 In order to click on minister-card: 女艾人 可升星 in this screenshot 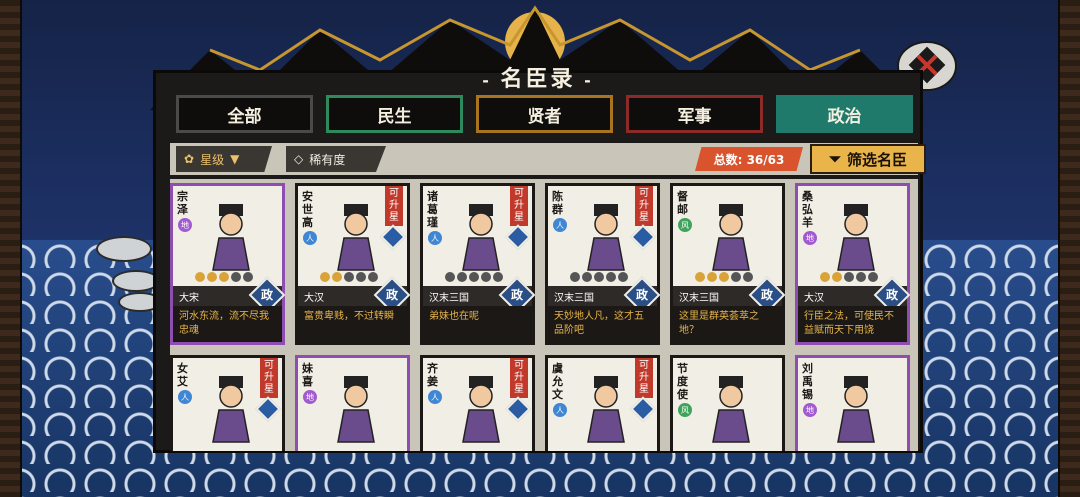, I will do `click(227, 403)`.